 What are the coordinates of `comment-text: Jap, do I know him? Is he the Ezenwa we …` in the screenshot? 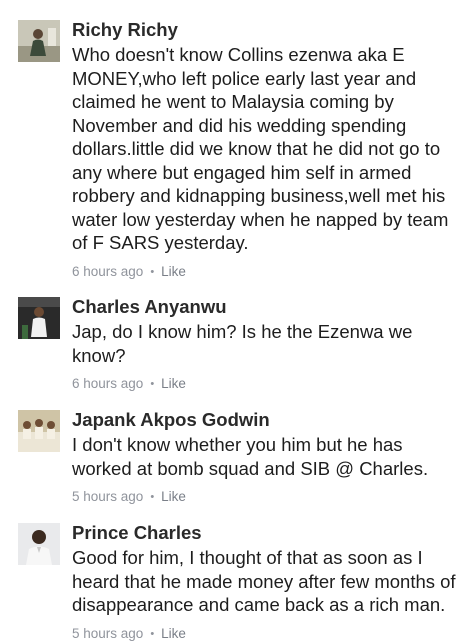 It's located at (242, 343).